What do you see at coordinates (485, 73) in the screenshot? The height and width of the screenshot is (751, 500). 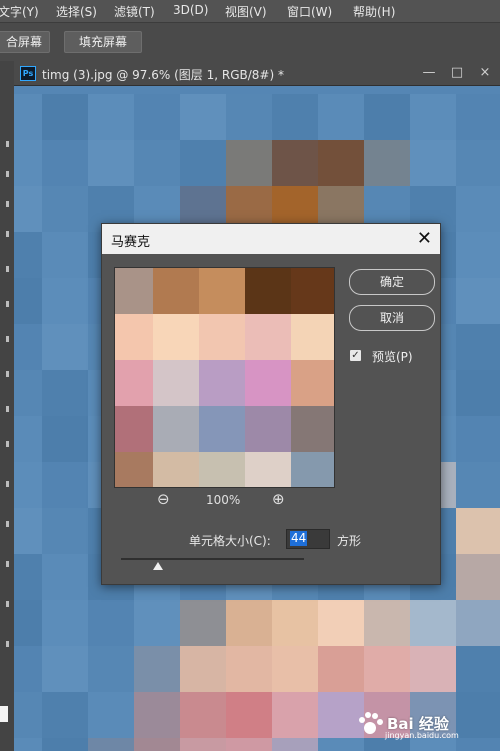 I see `close-icon: ×` at bounding box center [485, 73].